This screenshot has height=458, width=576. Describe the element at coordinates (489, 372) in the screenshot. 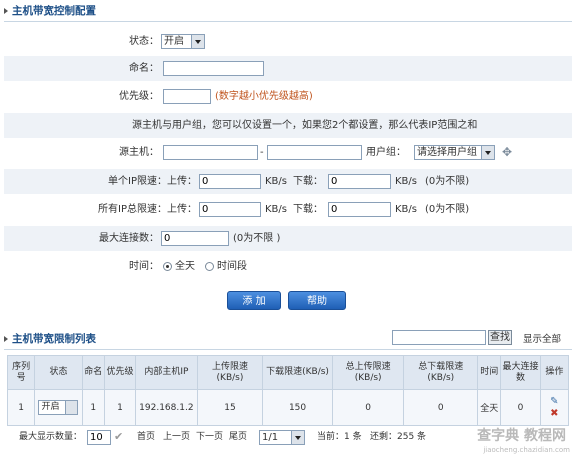

I see `col-header: 时间` at that location.